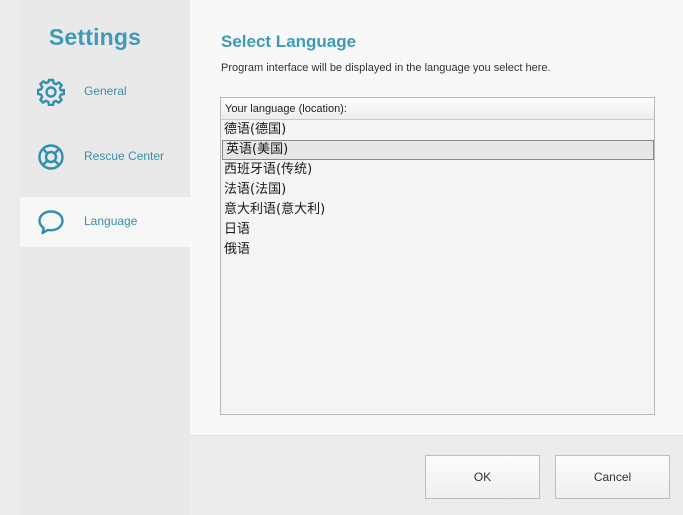 The image size is (683, 515). What do you see at coordinates (437, 250) in the screenshot?
I see `language-option: 俄语` at bounding box center [437, 250].